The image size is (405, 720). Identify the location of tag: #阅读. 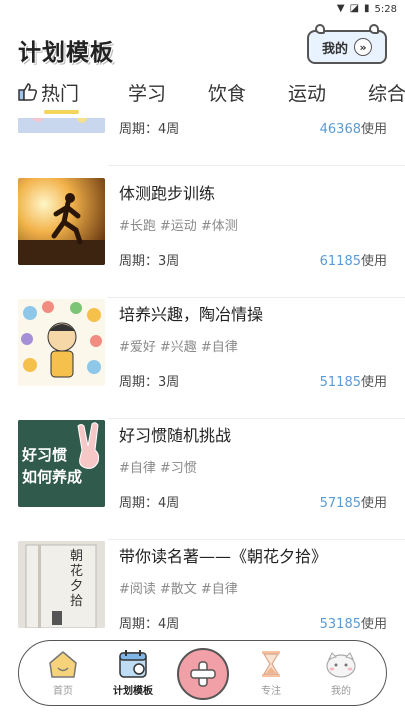
(137, 589).